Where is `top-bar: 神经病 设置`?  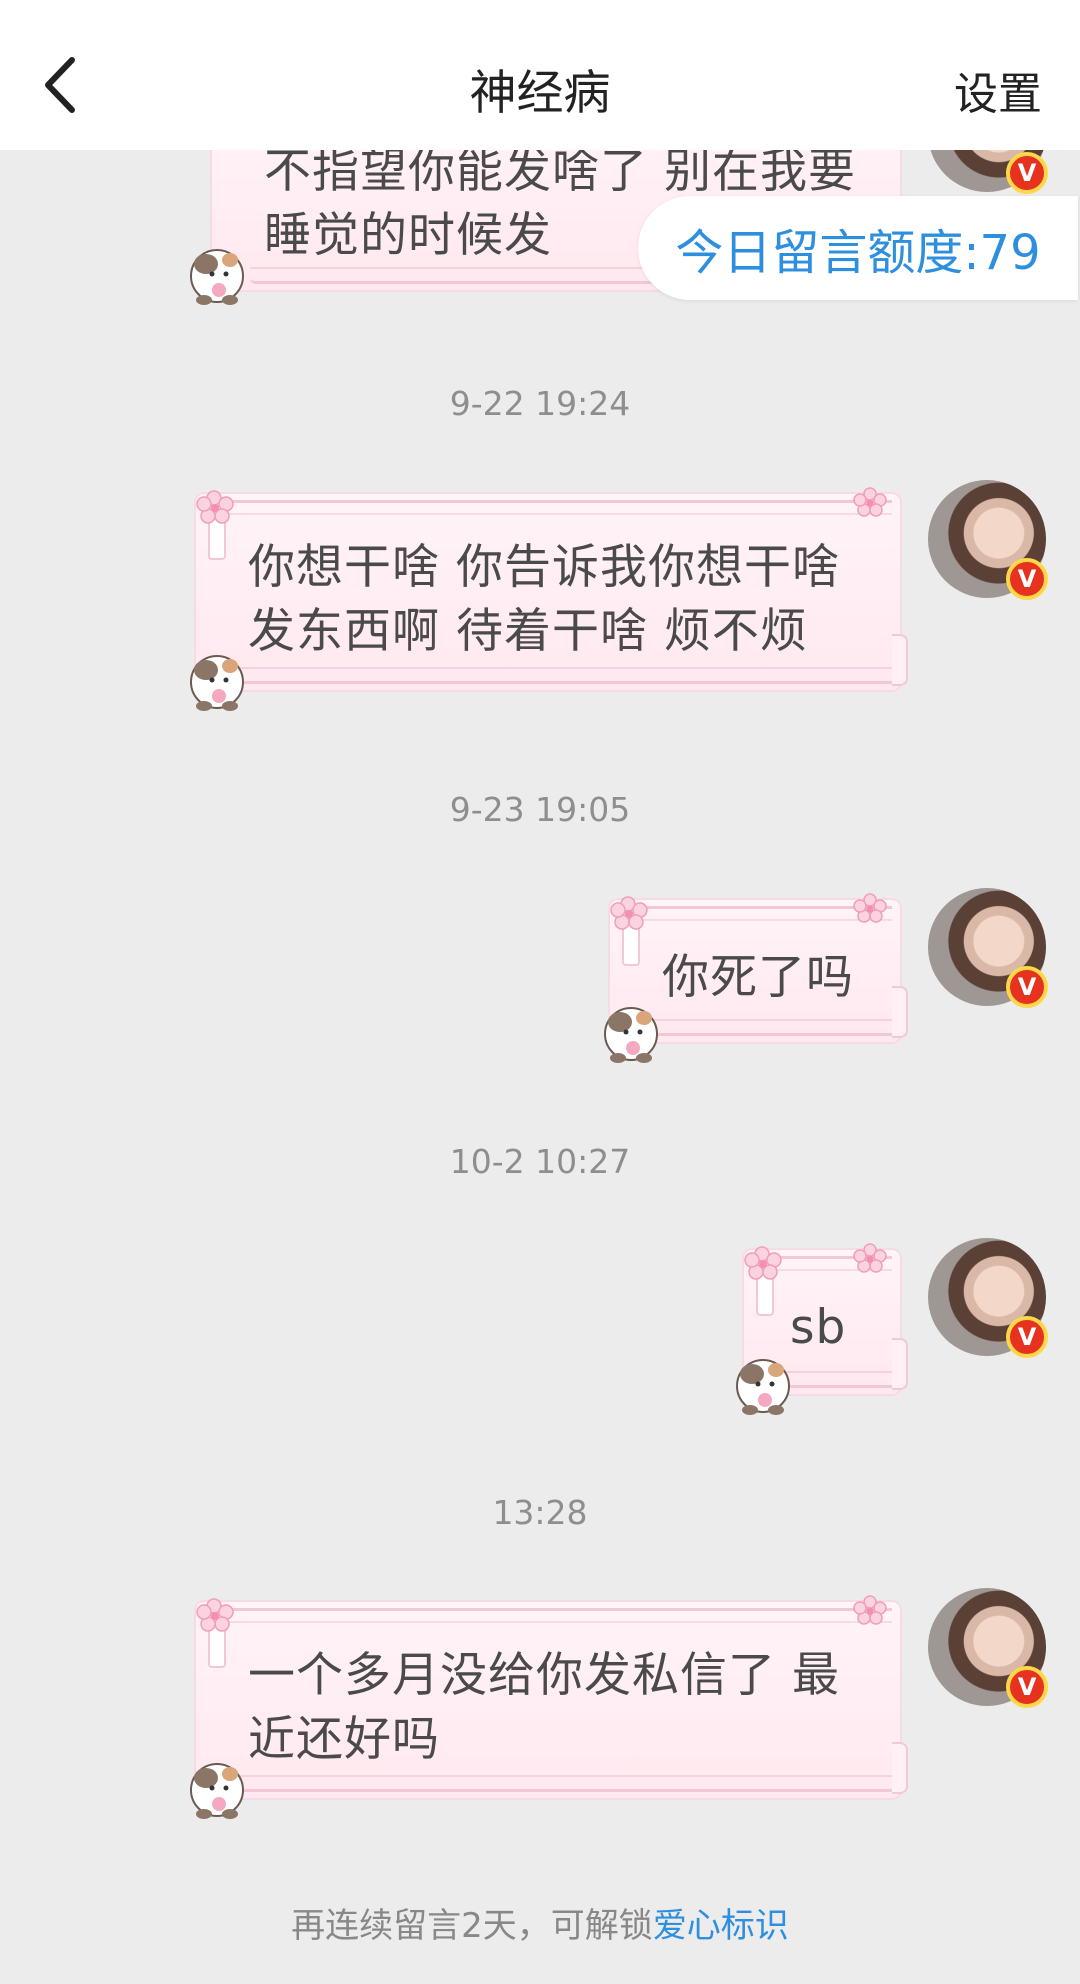
top-bar: 神经病 设置 is located at coordinates (540, 75).